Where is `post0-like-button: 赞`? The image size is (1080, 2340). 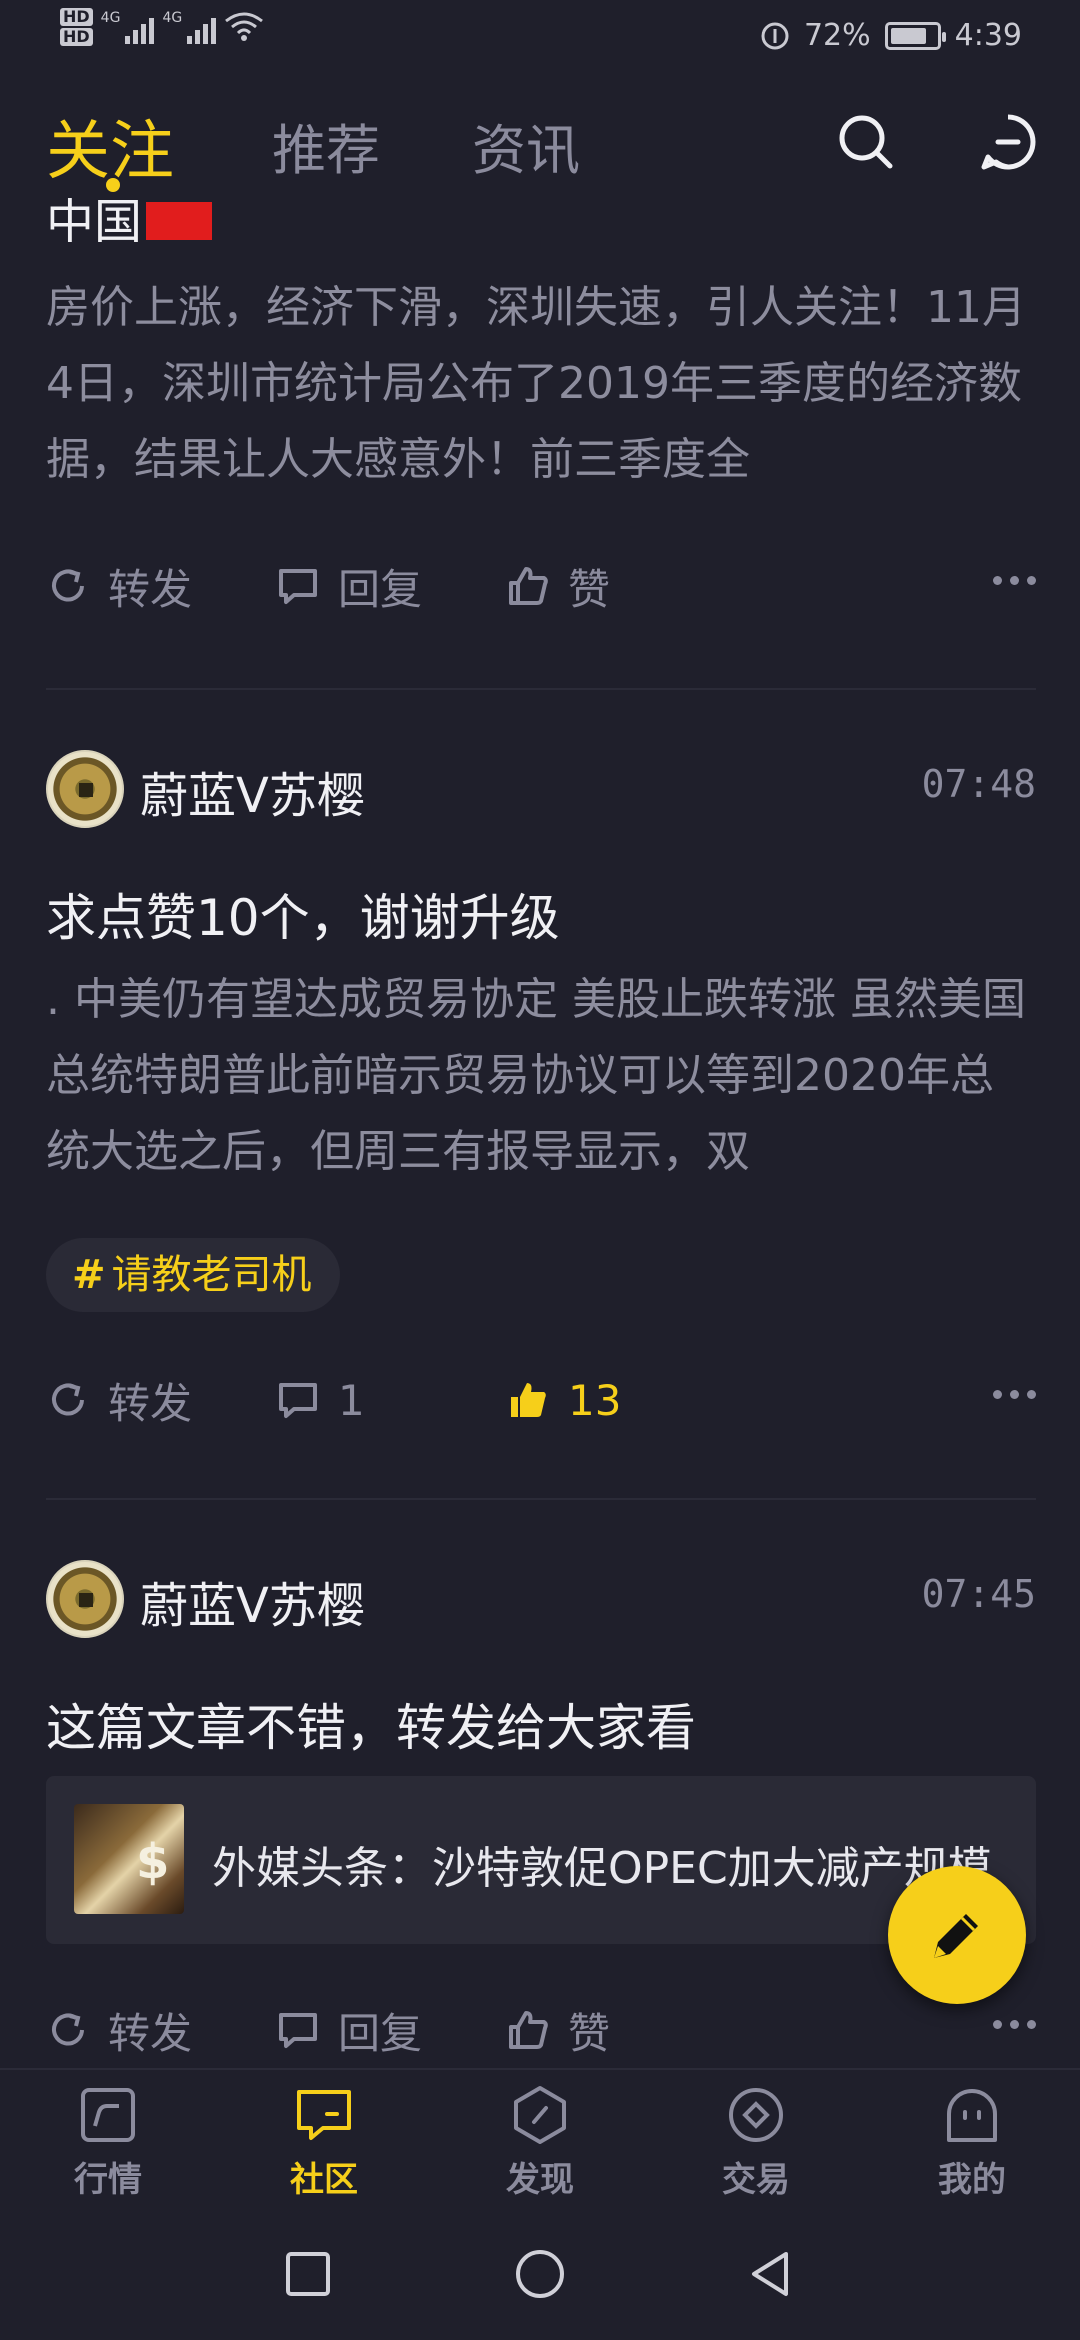
post0-like-button: 赞 is located at coordinates (558, 586).